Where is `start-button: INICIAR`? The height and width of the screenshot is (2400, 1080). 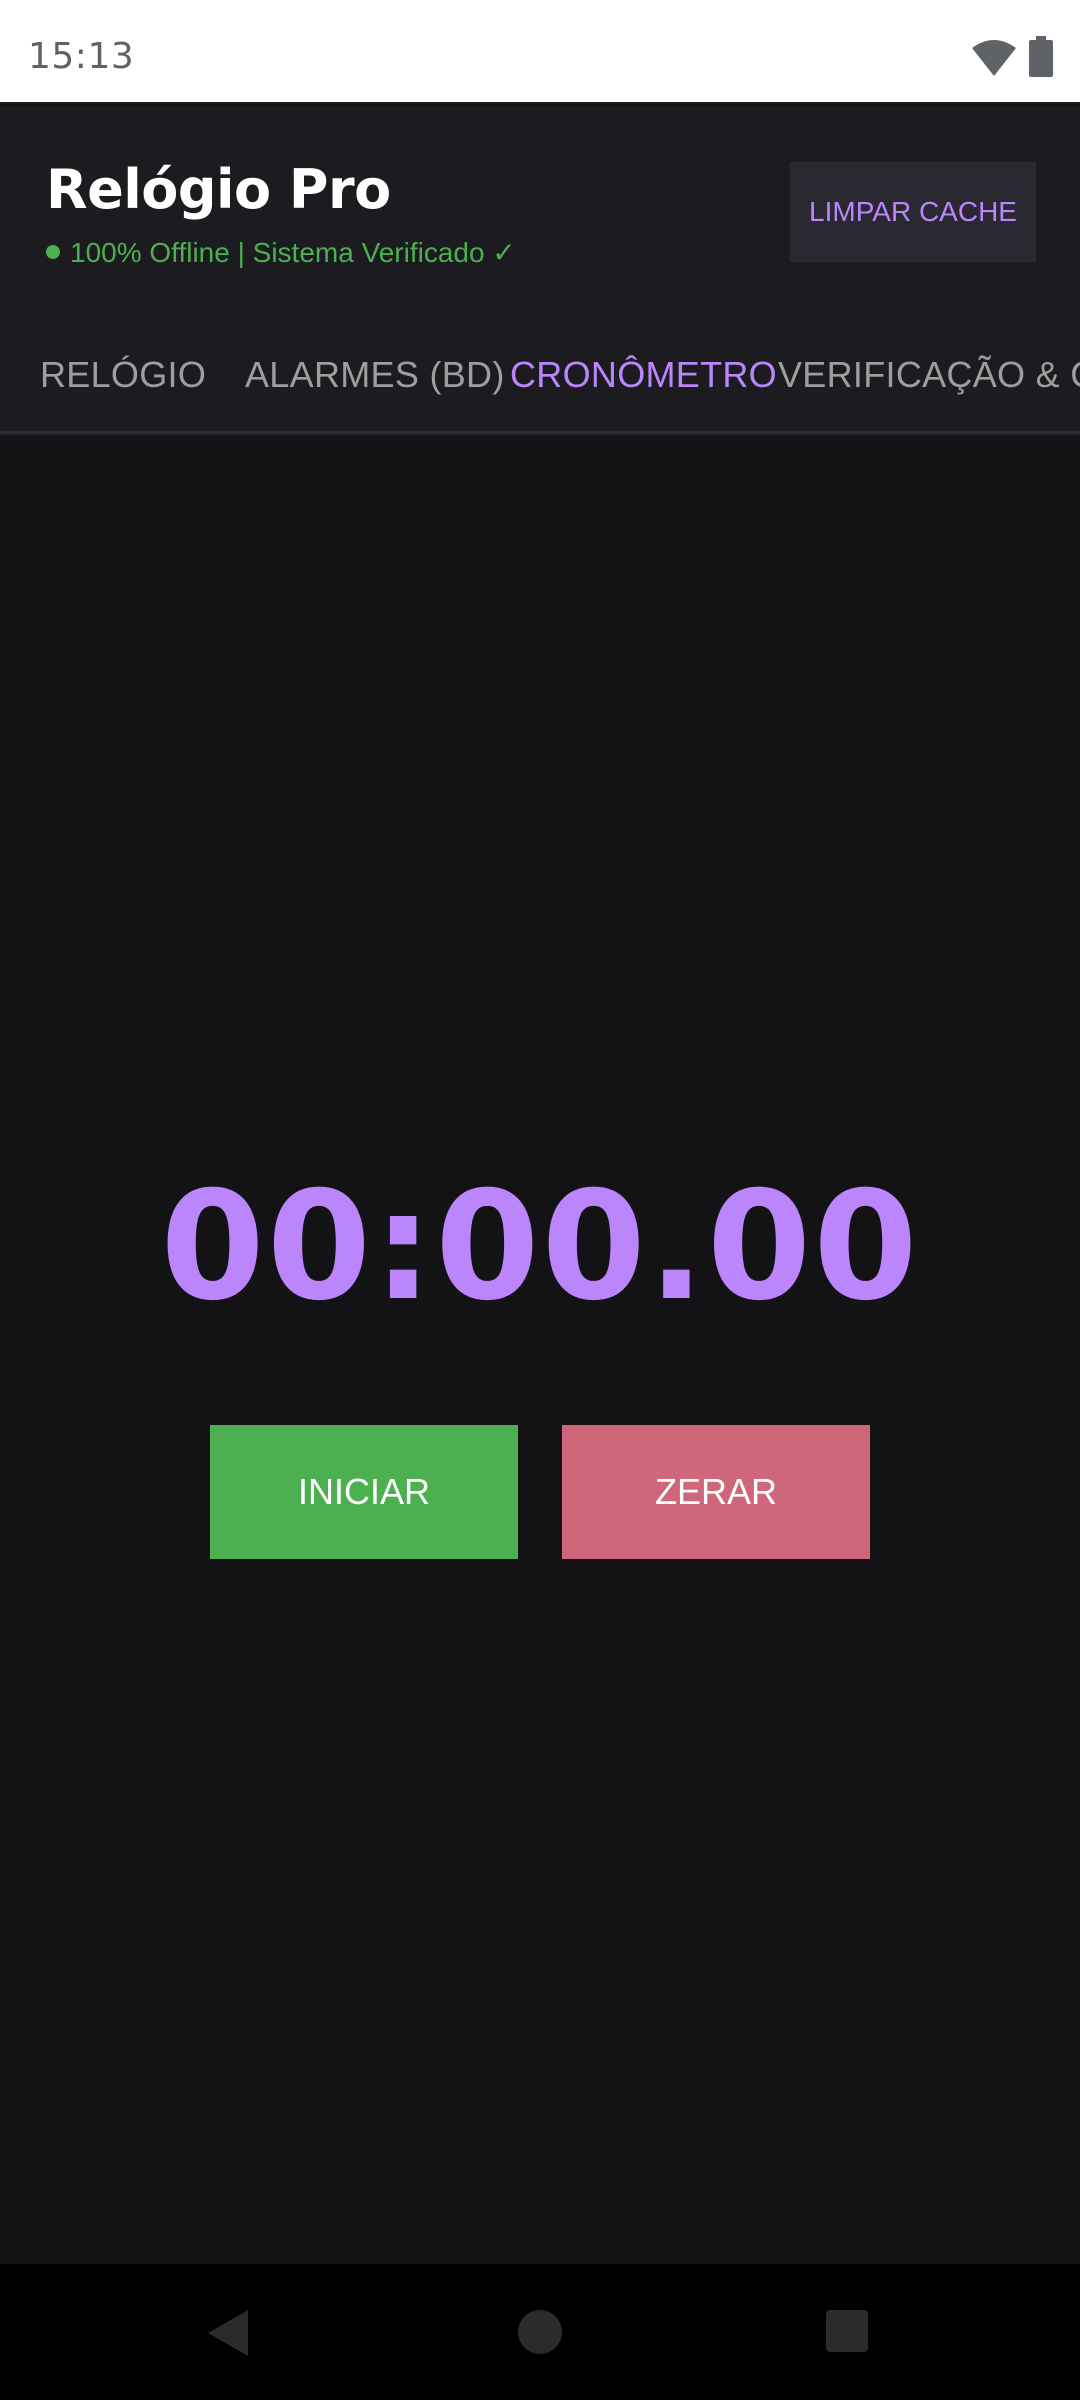
start-button: INICIAR is located at coordinates (364, 1492).